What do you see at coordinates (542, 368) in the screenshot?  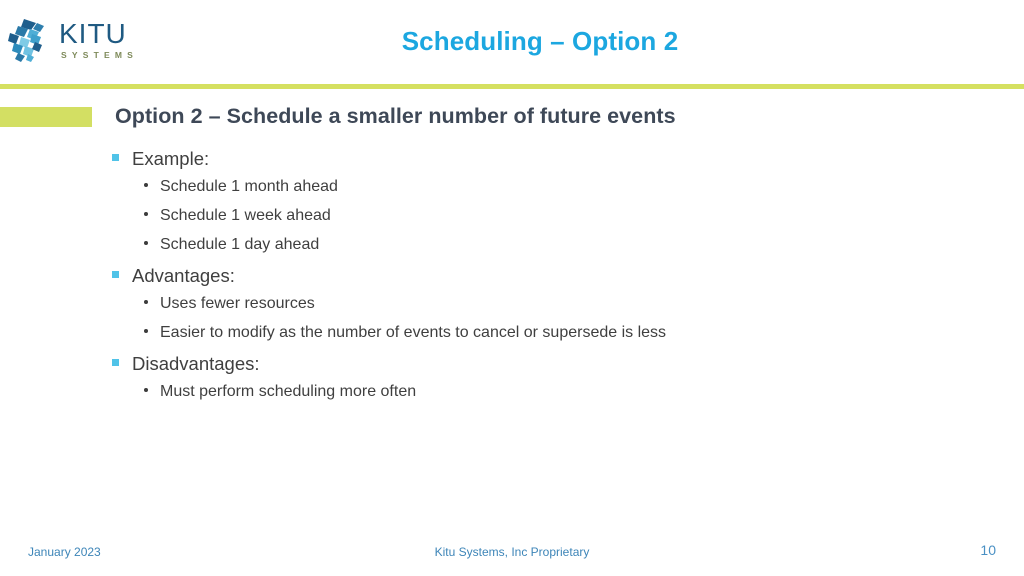 I see `bullet-item-level1: Disadvantages:` at bounding box center [542, 368].